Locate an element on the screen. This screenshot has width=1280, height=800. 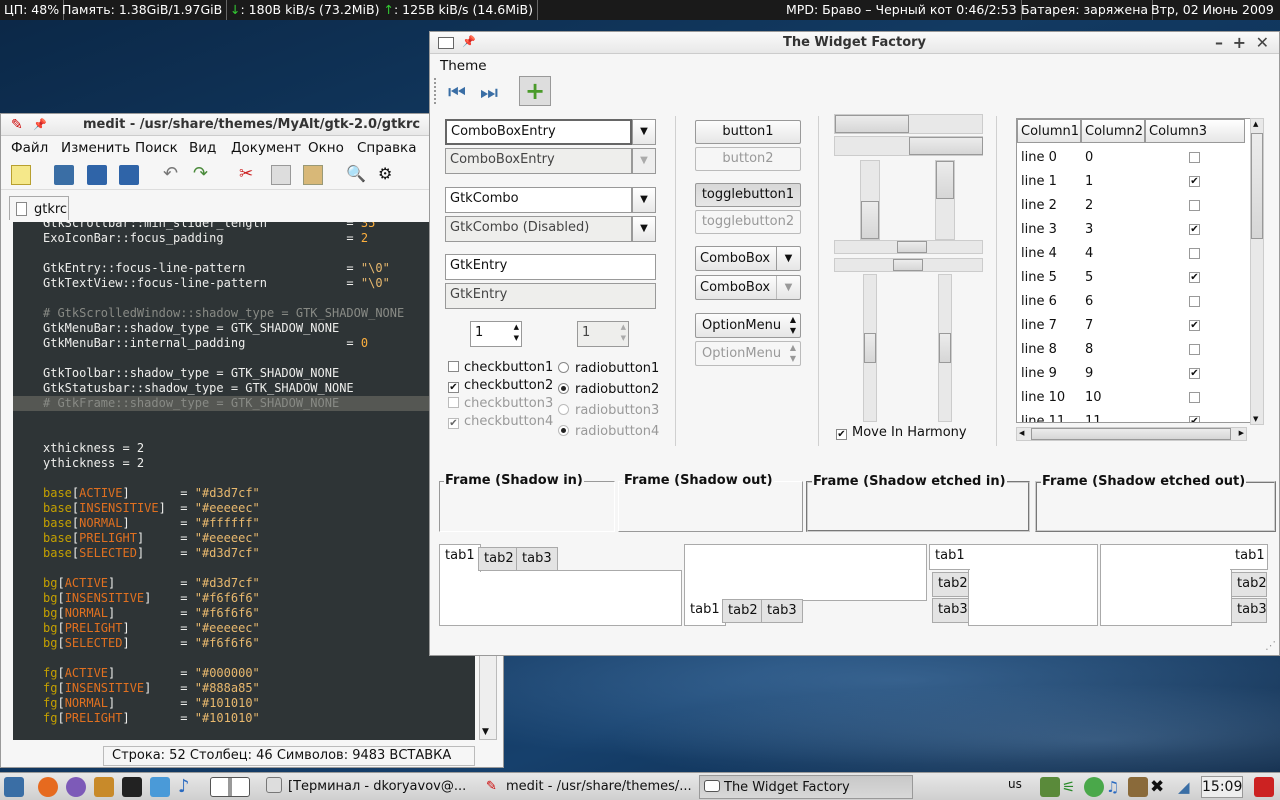
column-header-2: Column2 is located at coordinates (1113, 131).